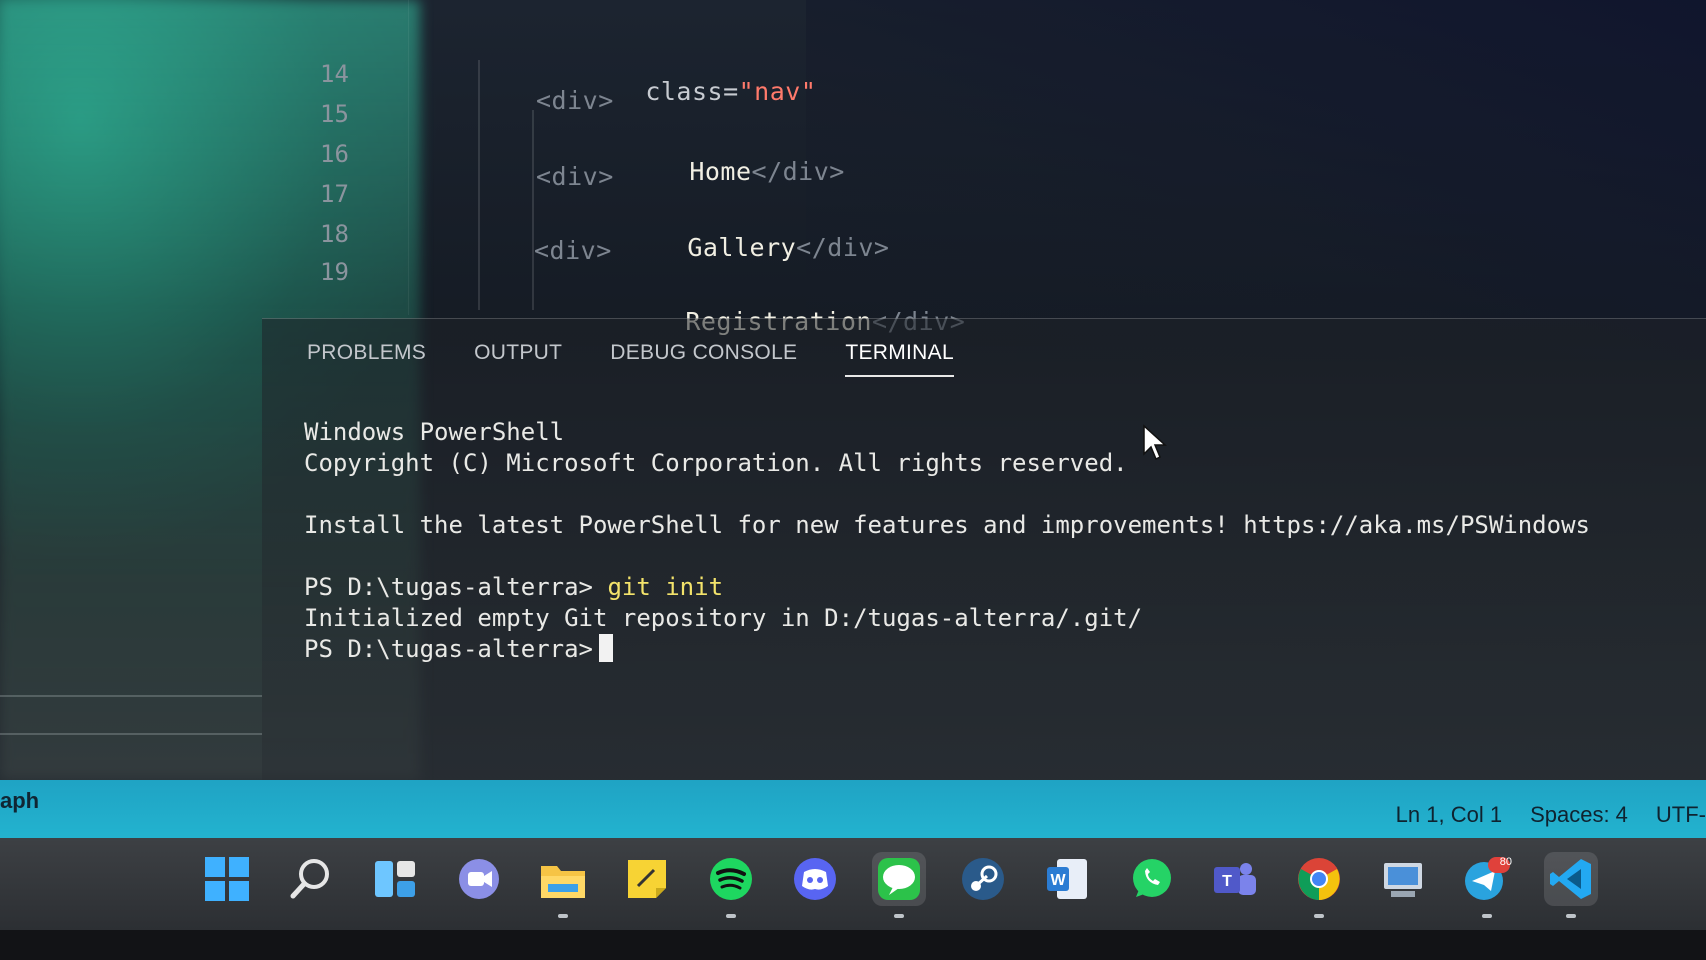  I want to click on panel-tabs: PROBLEMS OUTPUT DEBUG CONSOLE TERMINAL, so click(630, 359).